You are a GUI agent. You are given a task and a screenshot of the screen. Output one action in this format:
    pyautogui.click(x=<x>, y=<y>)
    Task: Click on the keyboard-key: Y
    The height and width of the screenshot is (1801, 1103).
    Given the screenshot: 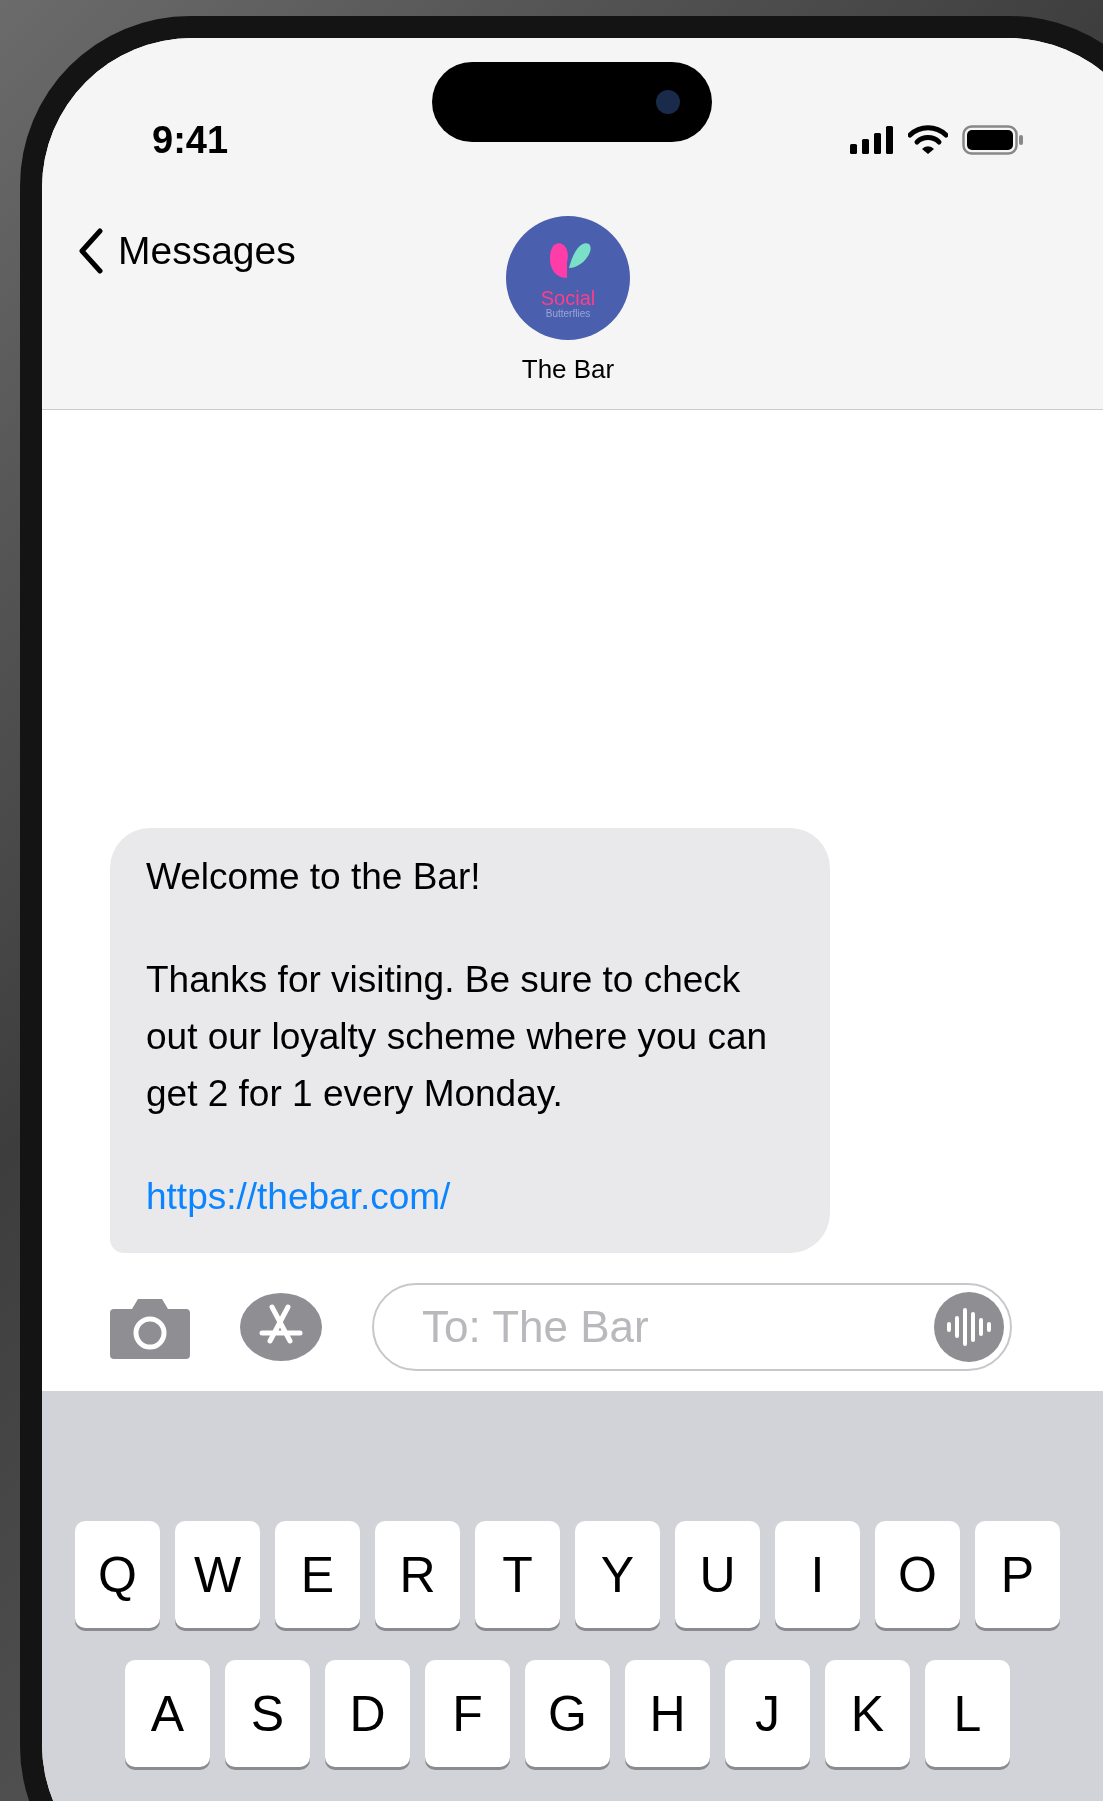 What is the action you would take?
    pyautogui.click(x=617, y=1574)
    